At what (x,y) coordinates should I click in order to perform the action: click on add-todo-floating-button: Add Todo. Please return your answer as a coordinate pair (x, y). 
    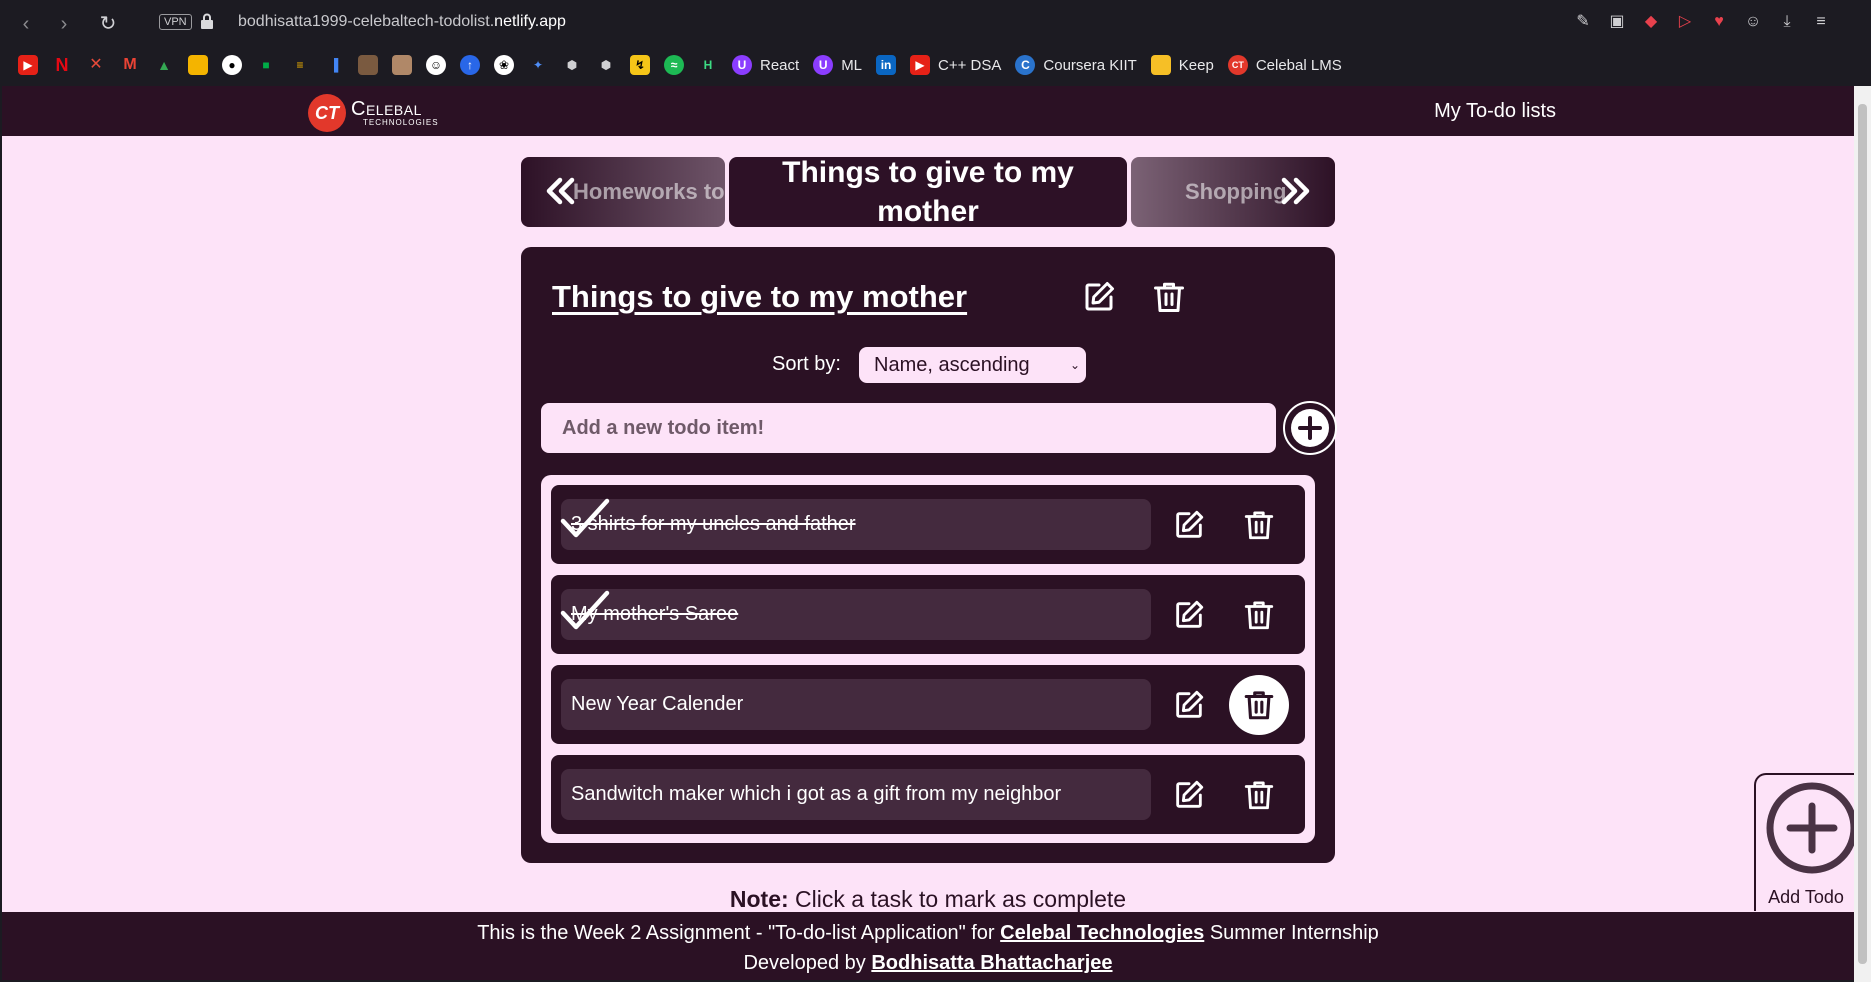
    Looking at the image, I should click on (1804, 842).